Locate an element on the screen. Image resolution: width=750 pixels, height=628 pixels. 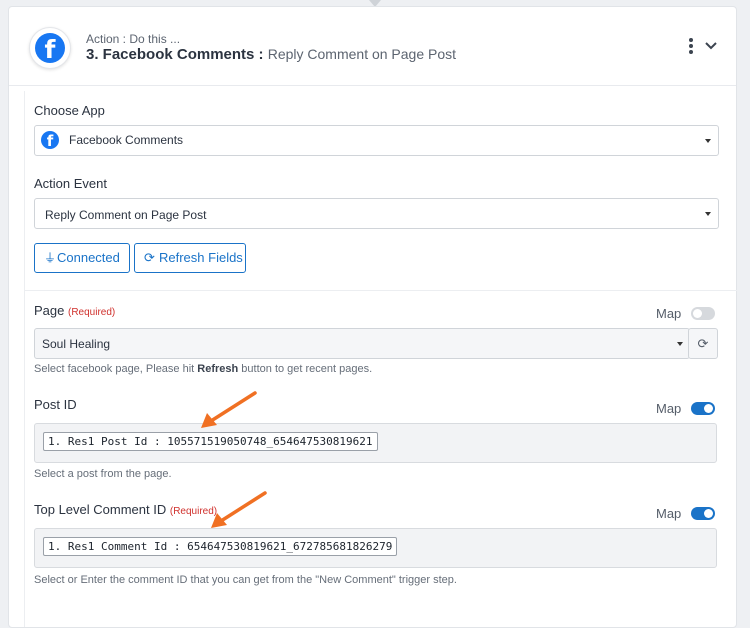
page-map-toggle is located at coordinates (703, 313).